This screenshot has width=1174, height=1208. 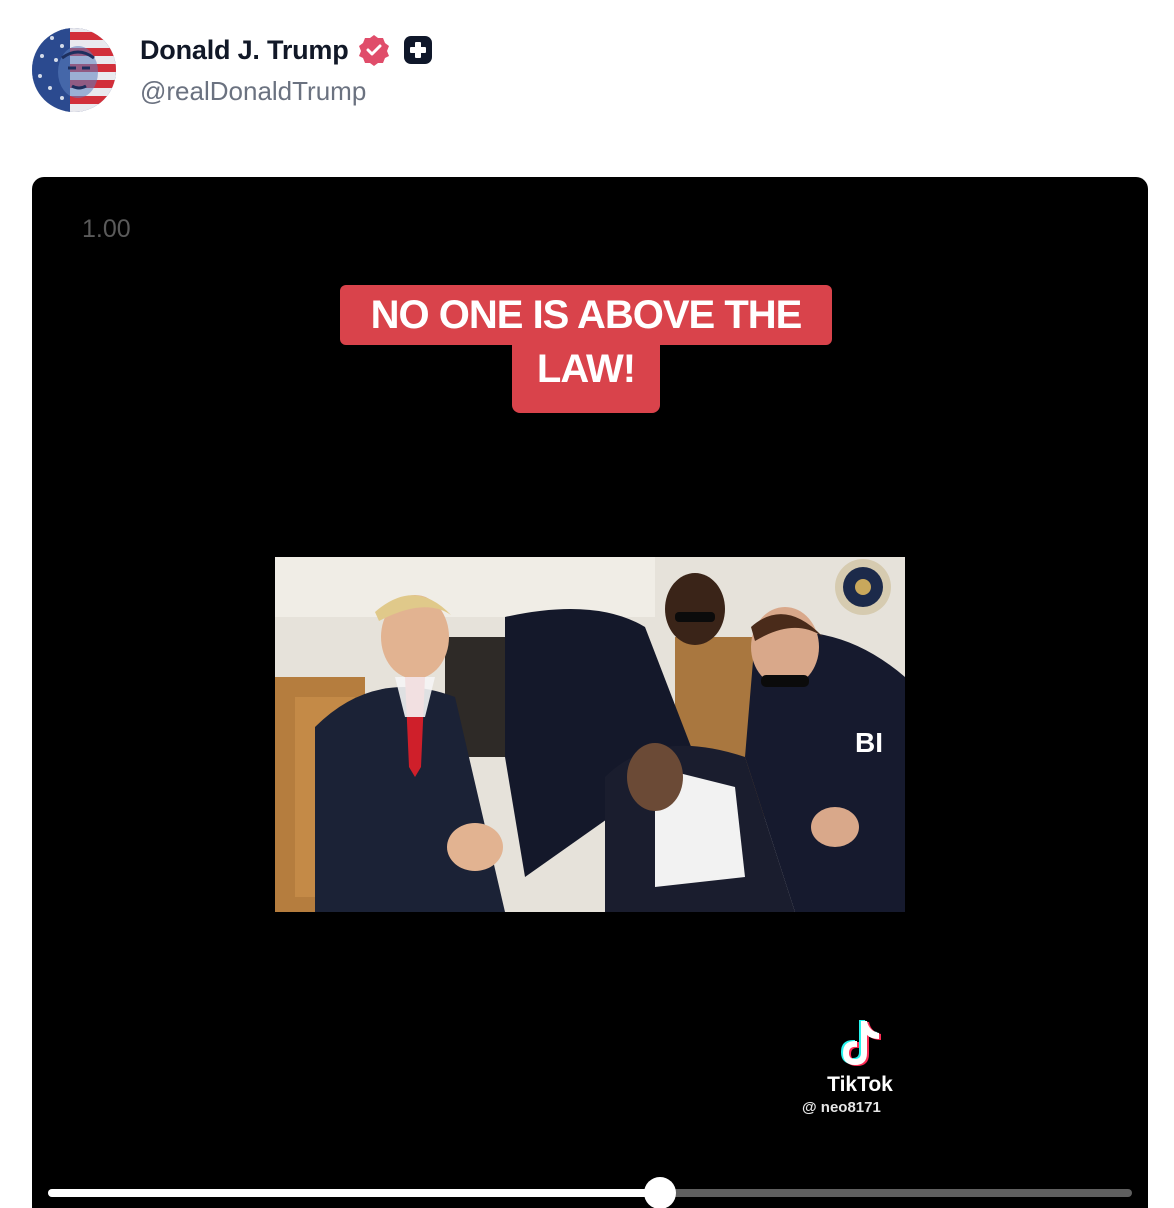 I want to click on tiktok-brand-label: TikTok, so click(x=860, y=1084).